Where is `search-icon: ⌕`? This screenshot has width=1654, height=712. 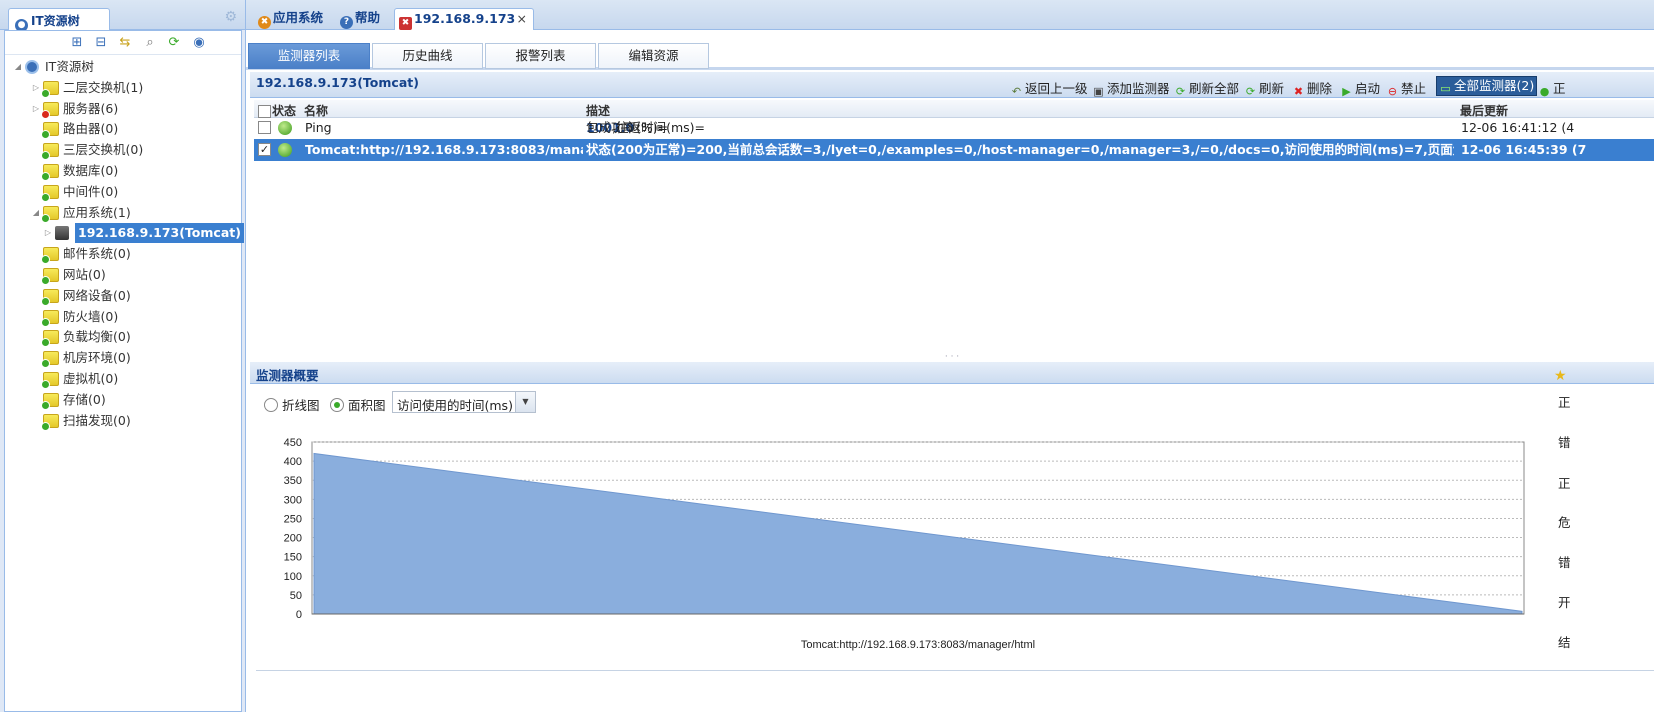 search-icon: ⌕ is located at coordinates (150, 43).